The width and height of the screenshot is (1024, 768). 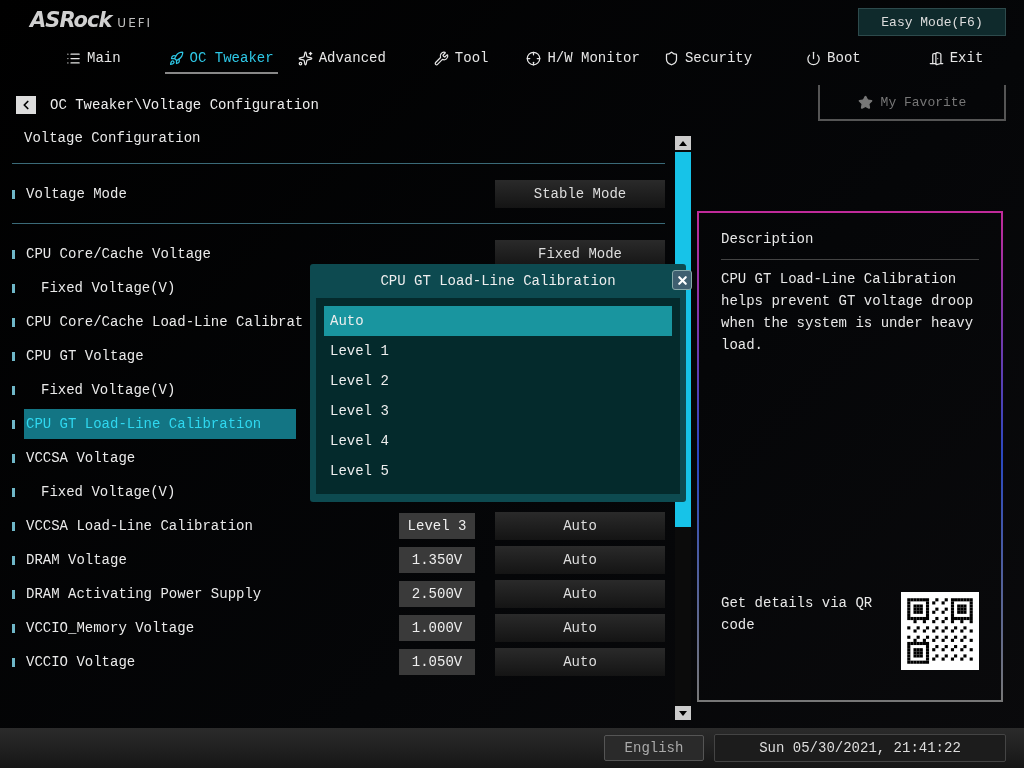 I want to click on current-value: 1.000V, so click(x=437, y=628).